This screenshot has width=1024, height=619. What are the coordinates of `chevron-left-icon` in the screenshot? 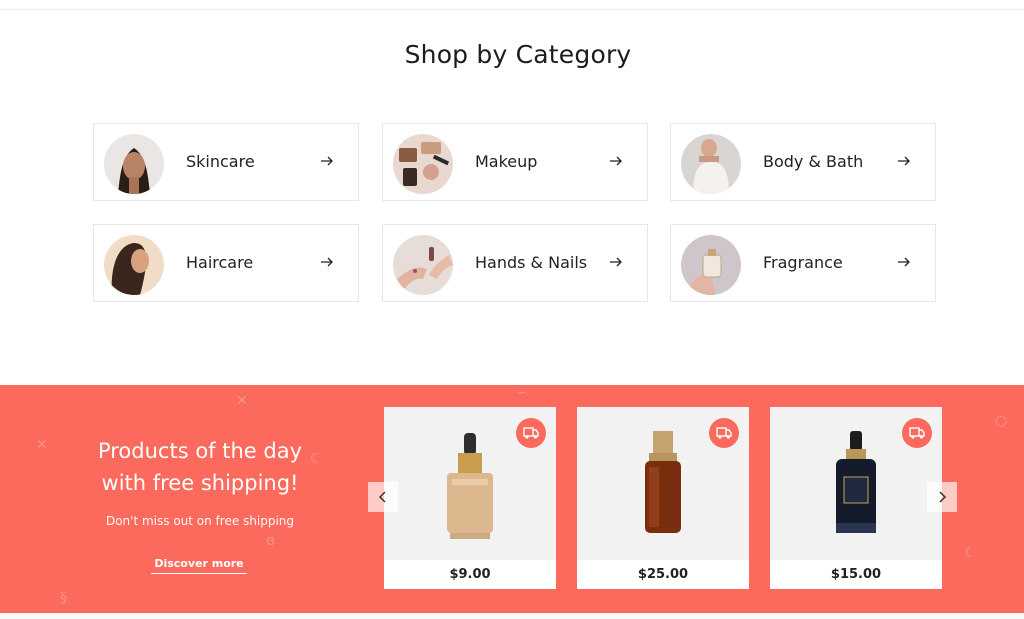 It's located at (382, 497).